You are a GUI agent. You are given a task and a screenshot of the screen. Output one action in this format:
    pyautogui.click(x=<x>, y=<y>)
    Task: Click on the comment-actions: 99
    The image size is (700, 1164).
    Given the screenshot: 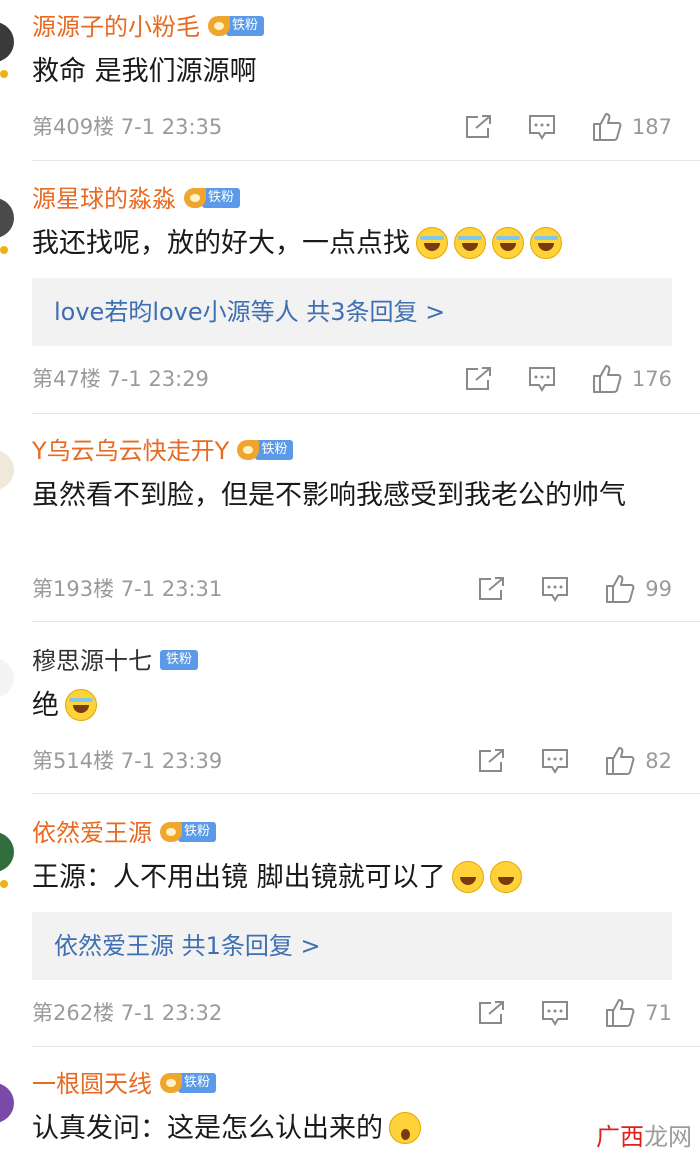 What is the action you would take?
    pyautogui.click(x=556, y=589)
    